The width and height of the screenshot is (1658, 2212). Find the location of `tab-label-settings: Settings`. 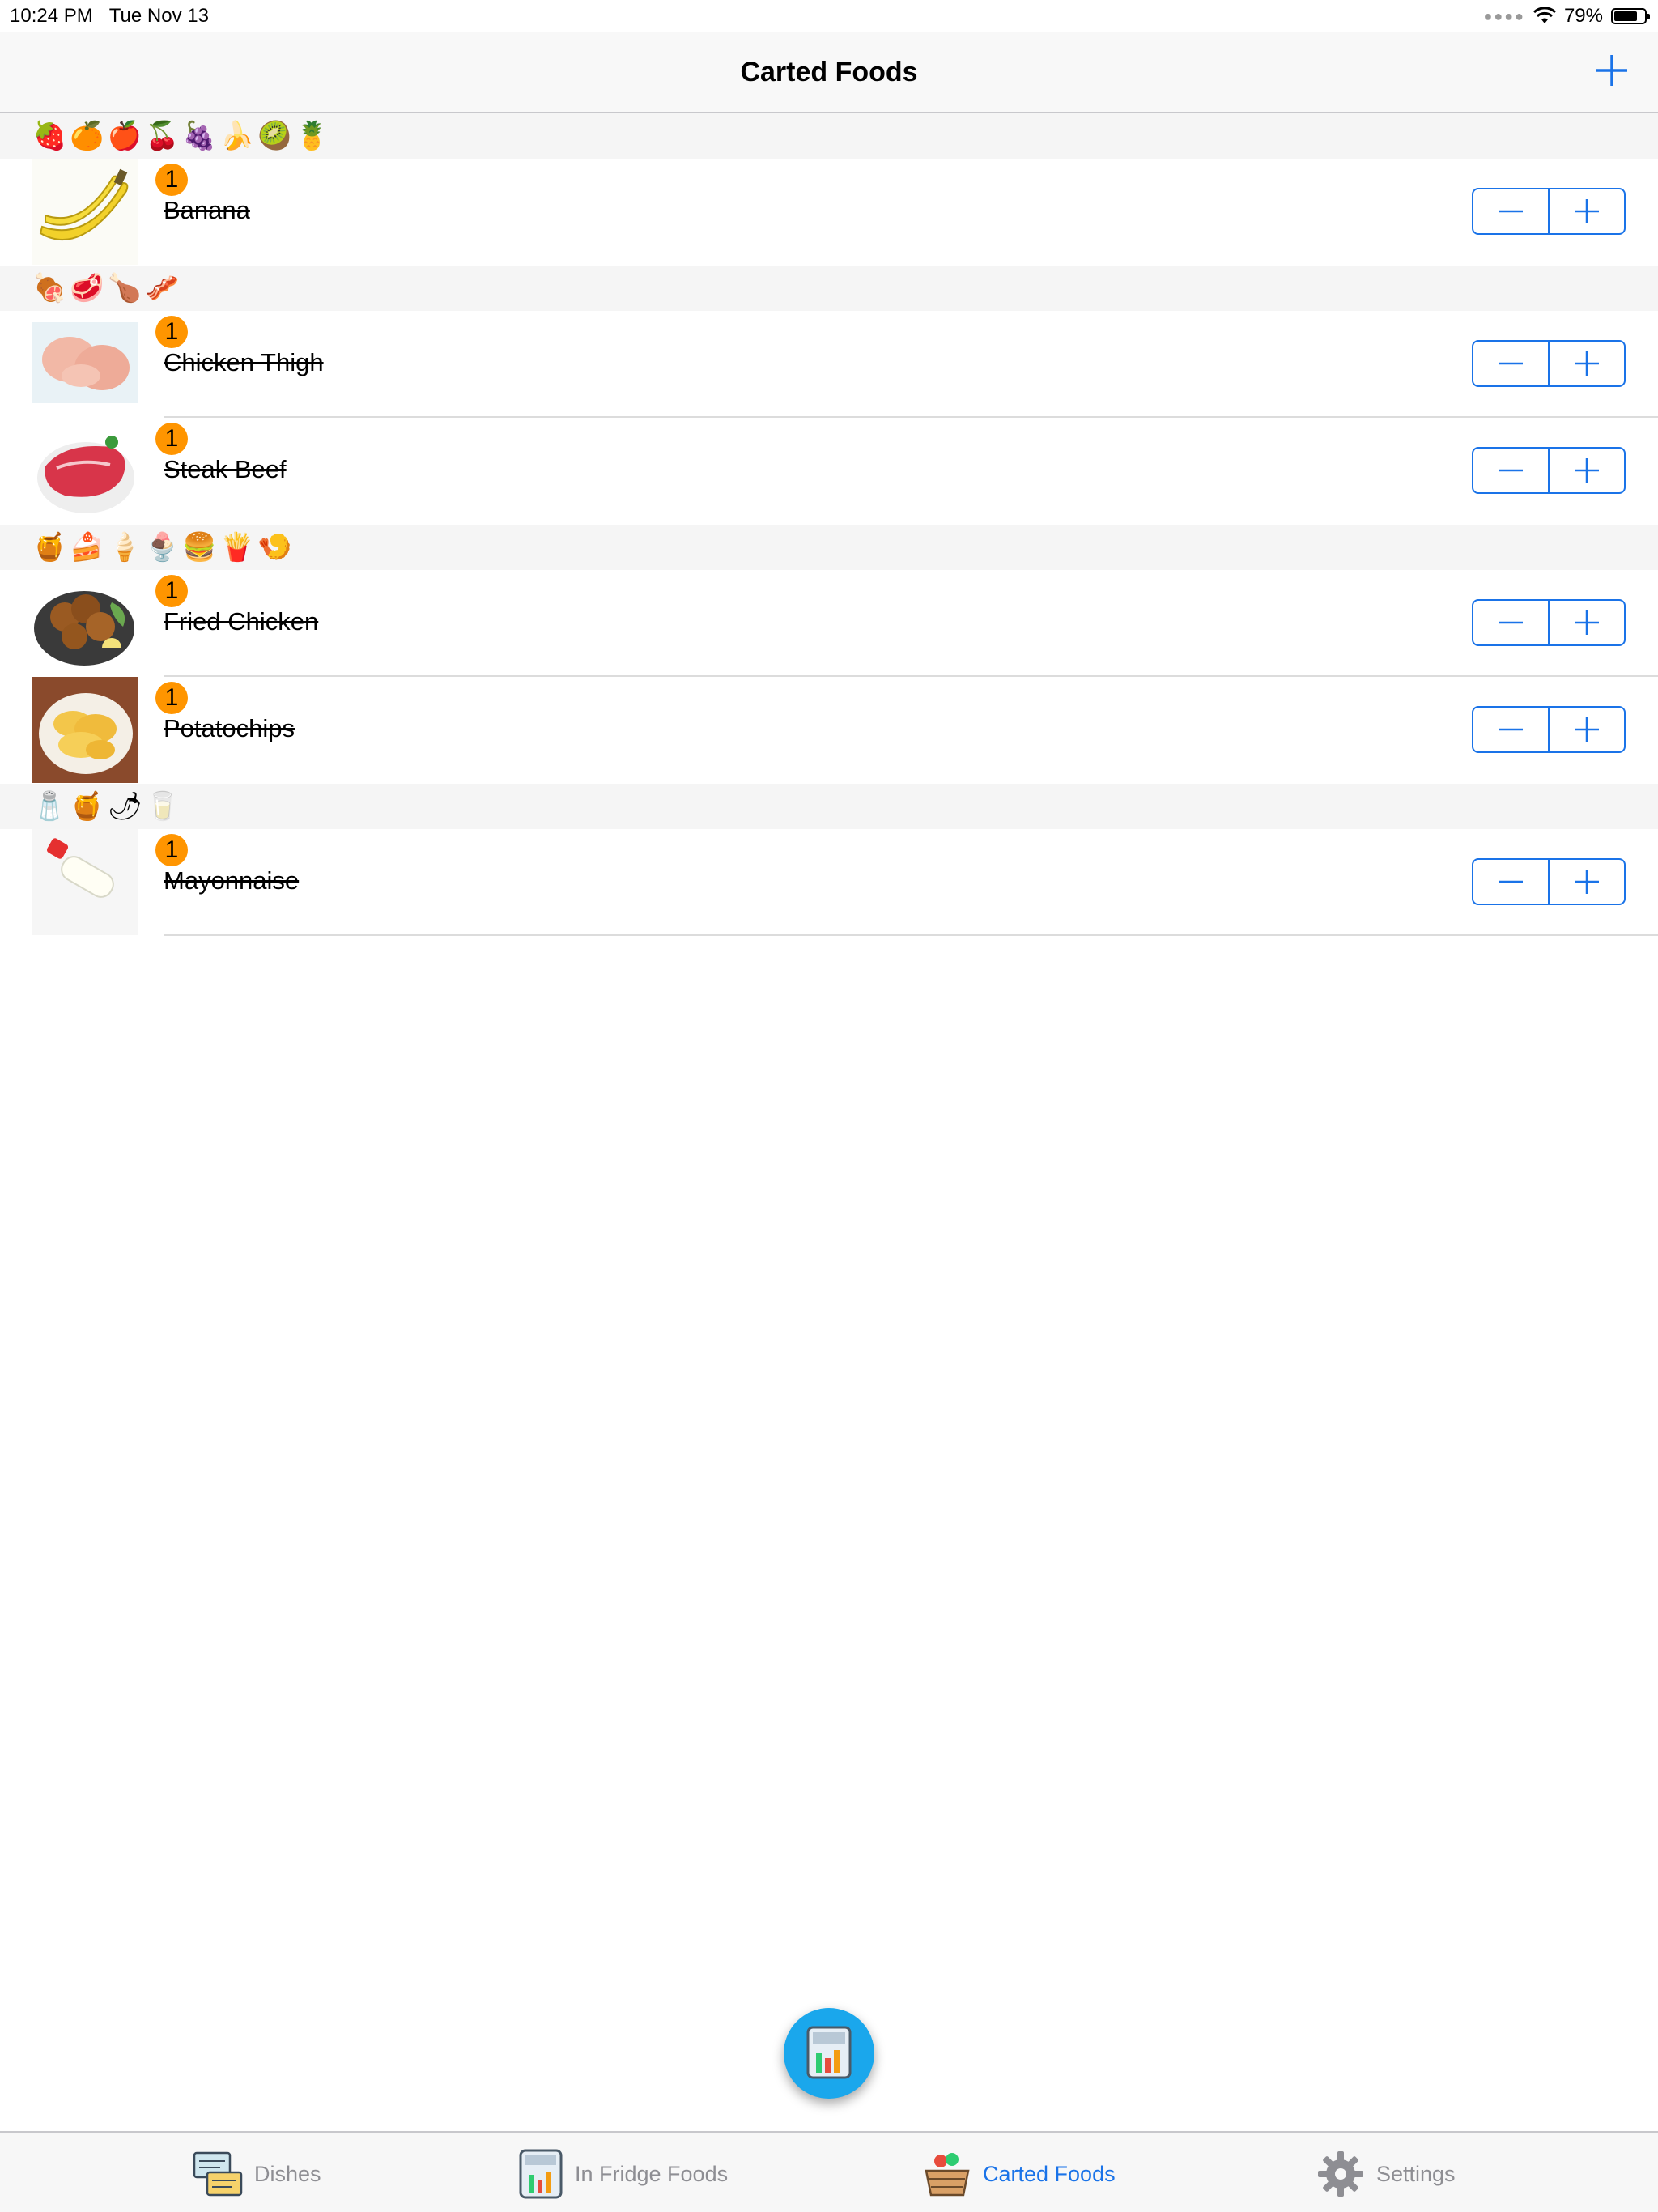

tab-label-settings: Settings is located at coordinates (1416, 2173).